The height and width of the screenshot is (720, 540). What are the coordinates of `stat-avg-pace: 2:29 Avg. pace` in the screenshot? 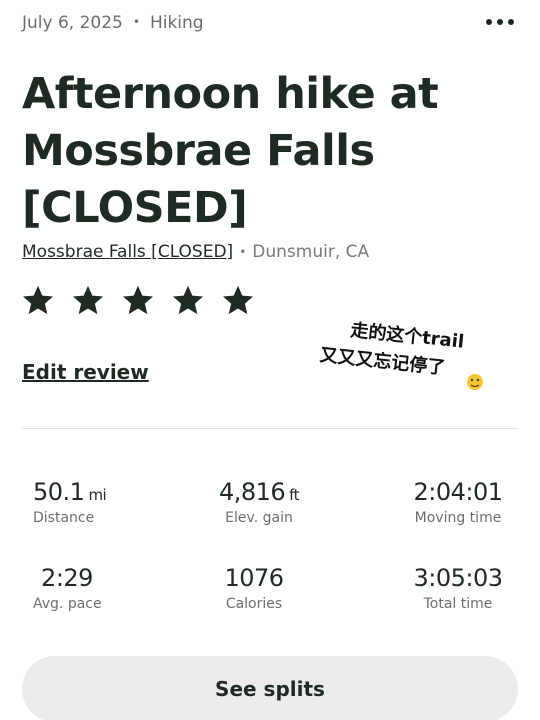 It's located at (67, 588).